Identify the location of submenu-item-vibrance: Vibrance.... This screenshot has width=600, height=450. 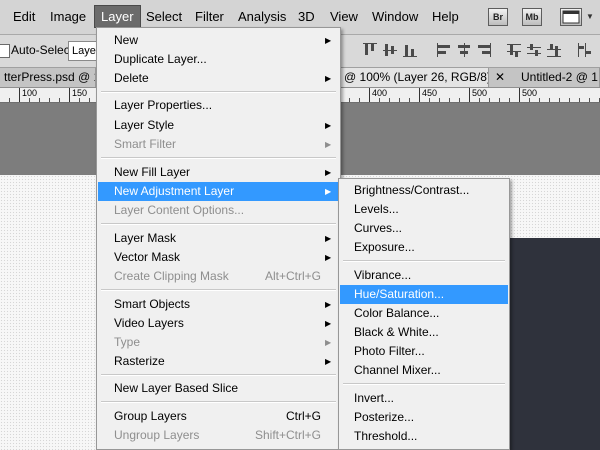
(424, 275).